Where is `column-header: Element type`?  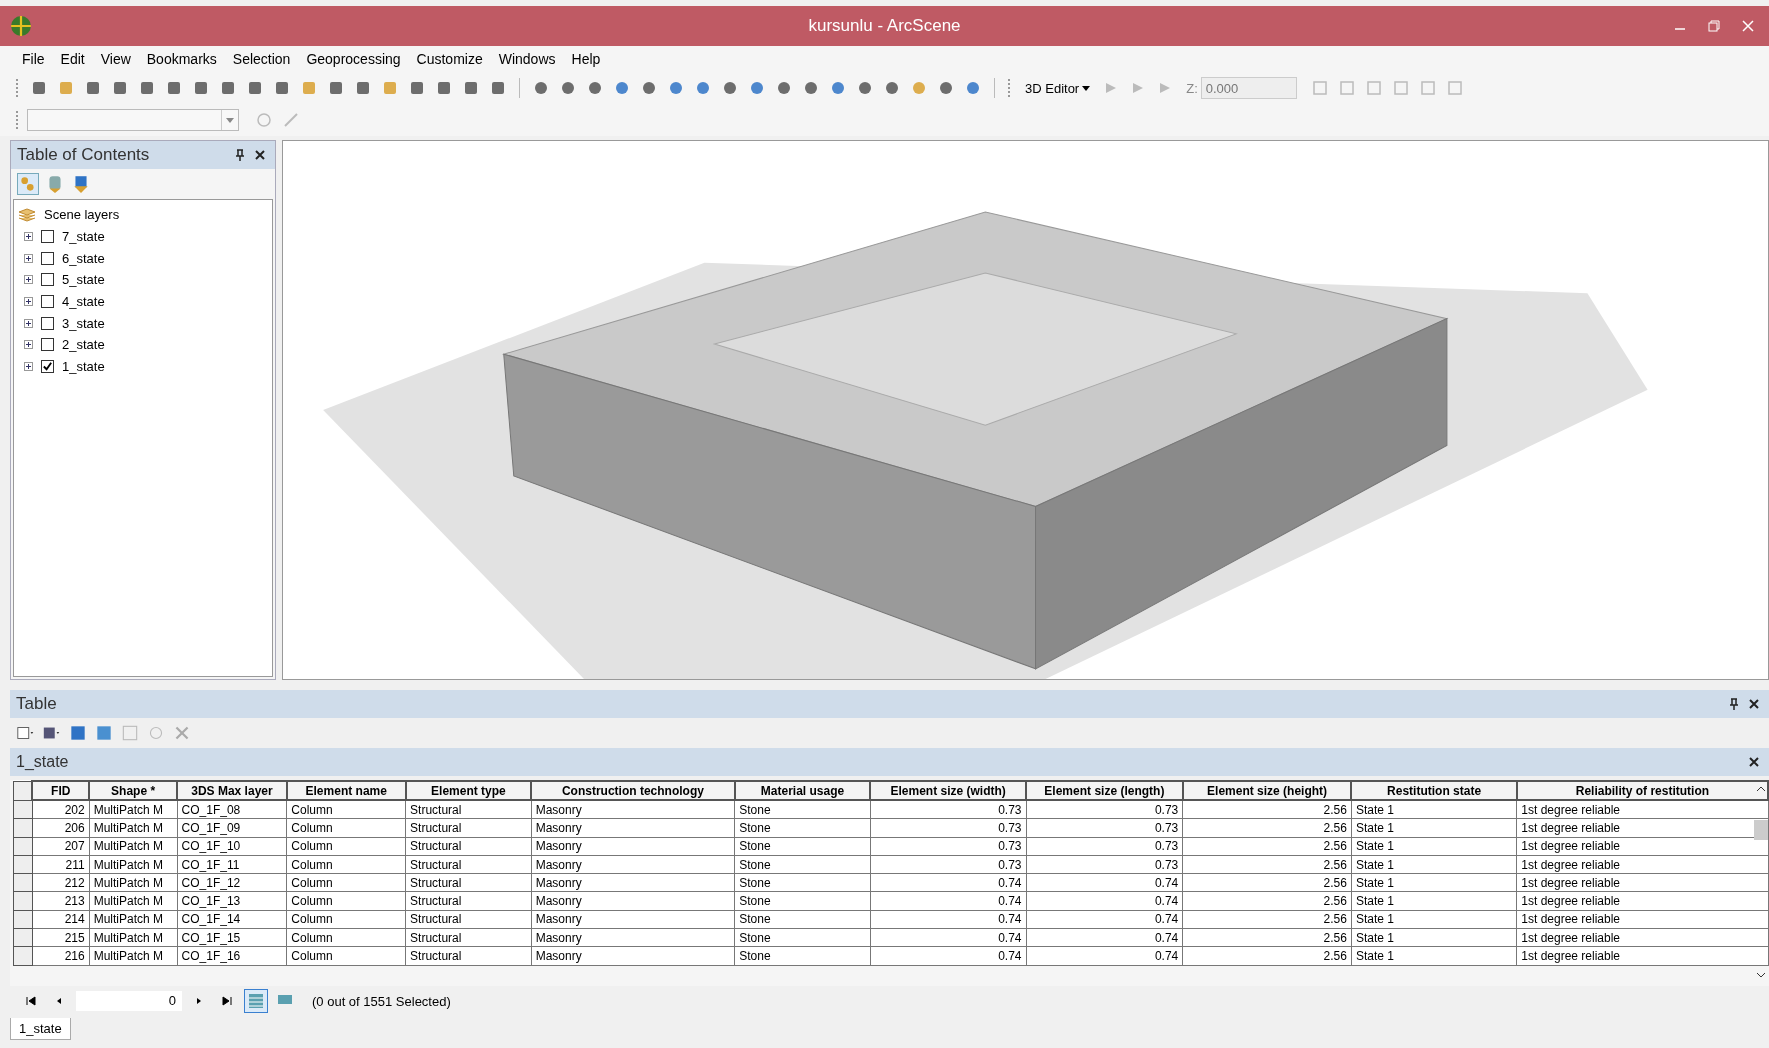 column-header: Element type is located at coordinates (468, 790).